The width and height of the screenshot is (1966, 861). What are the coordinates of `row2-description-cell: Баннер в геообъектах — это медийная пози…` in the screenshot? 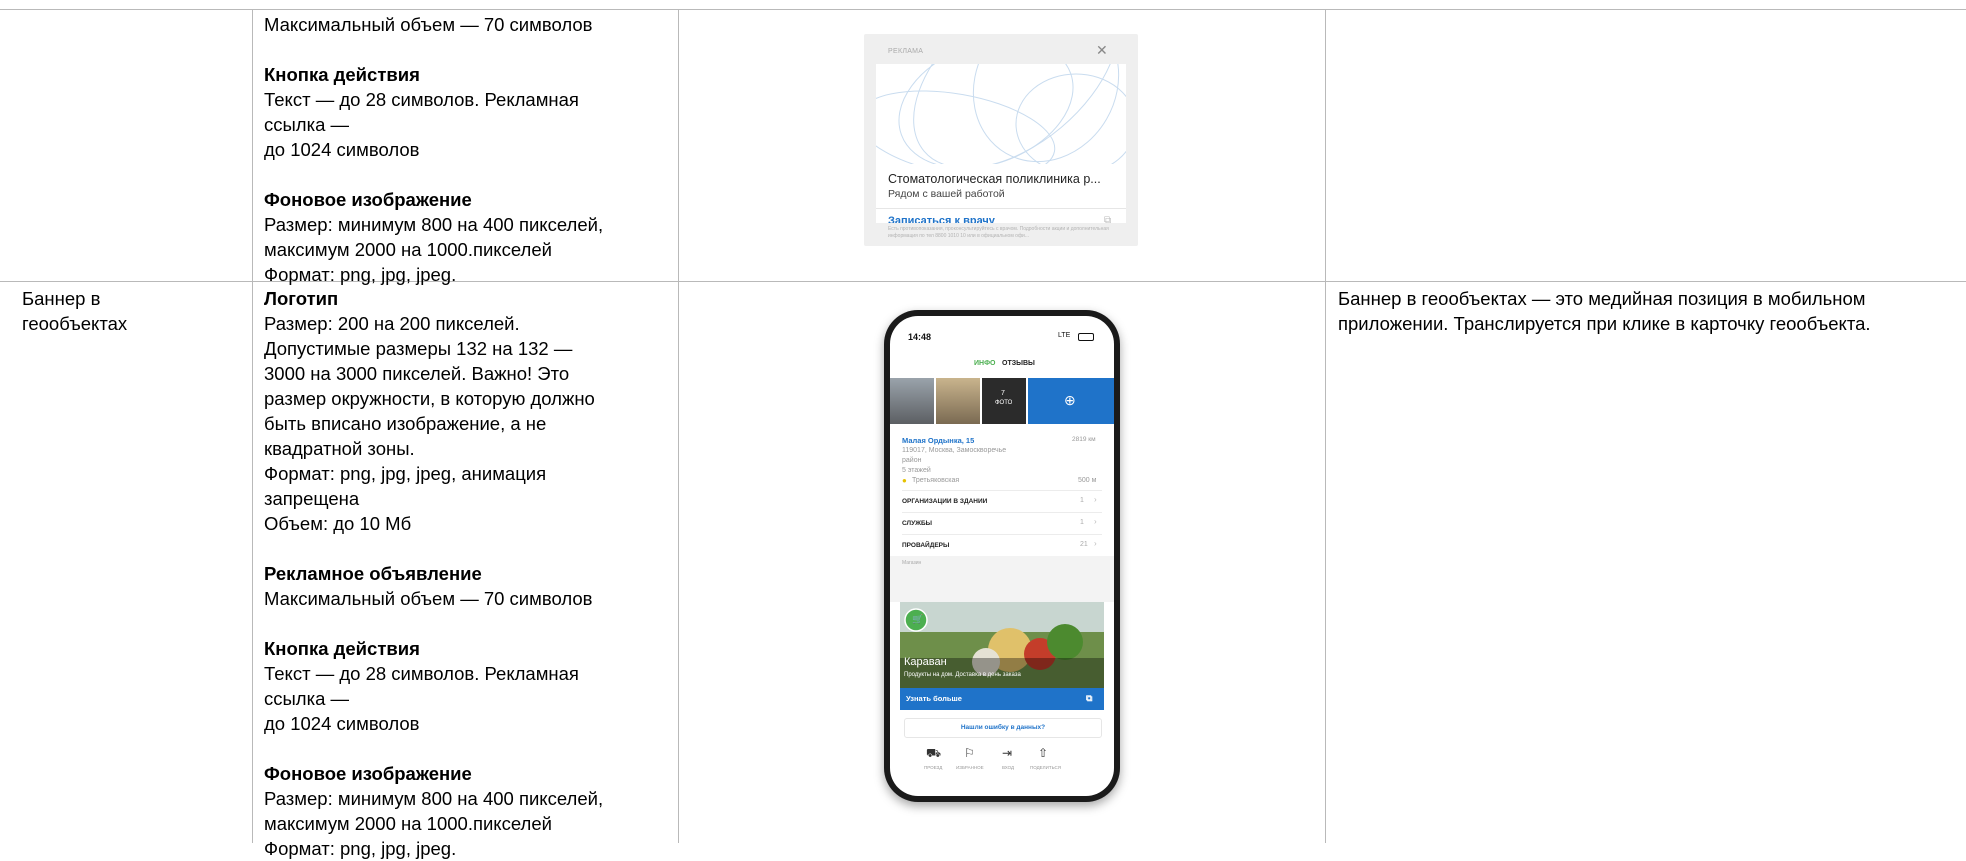 It's located at (1604, 311).